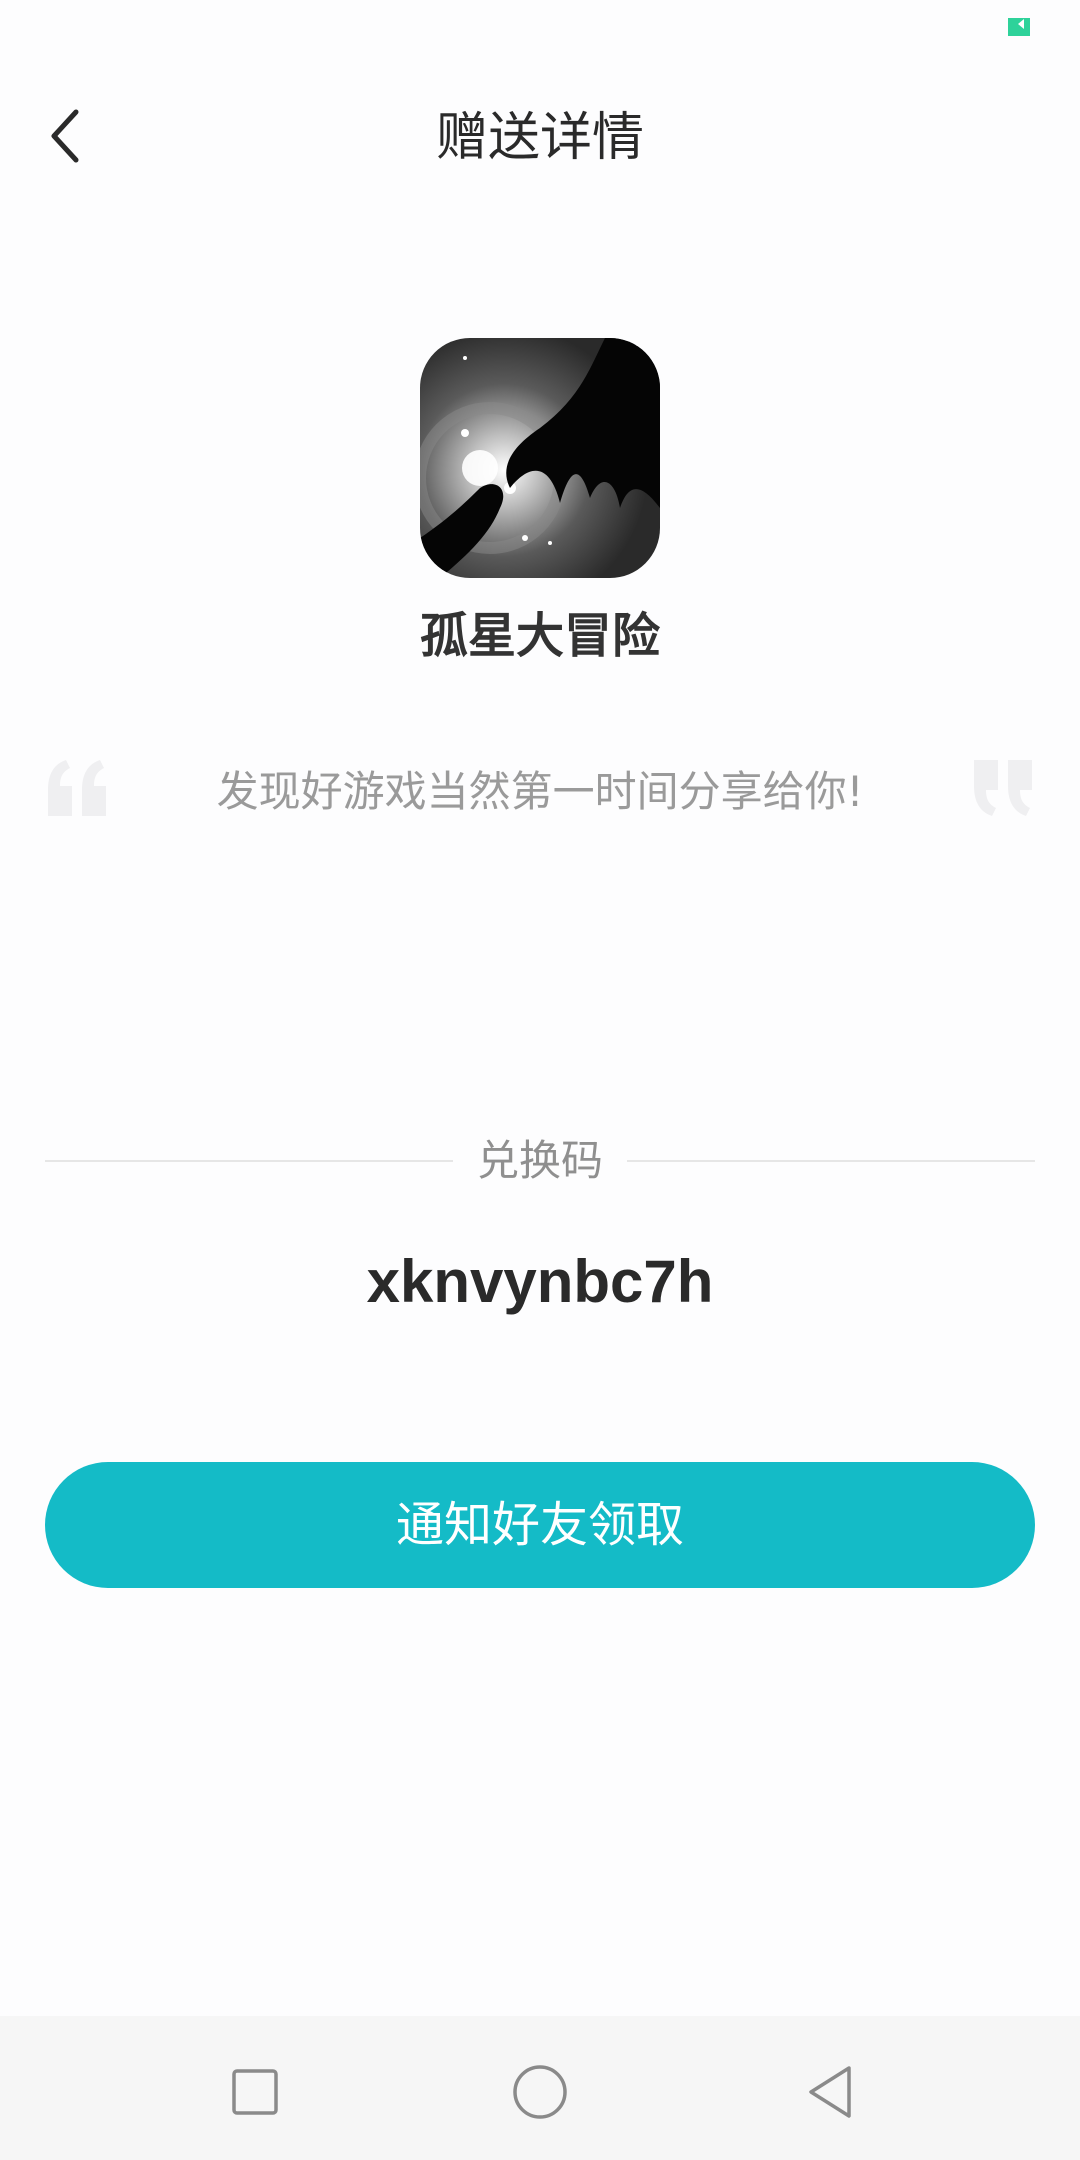  I want to click on nav-home-button, so click(540, 2092).